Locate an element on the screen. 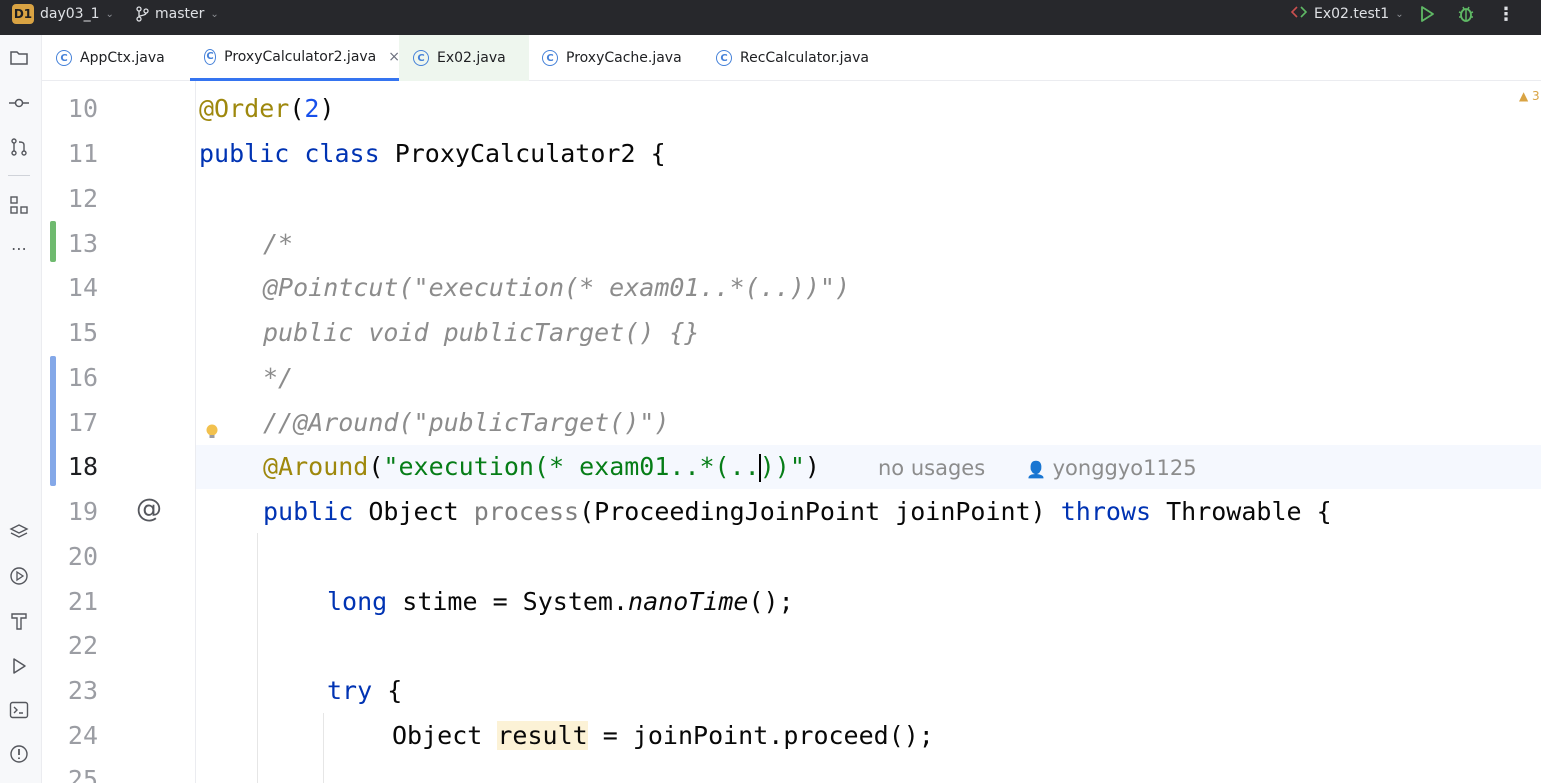  line-number: 12 is located at coordinates (70, 198).